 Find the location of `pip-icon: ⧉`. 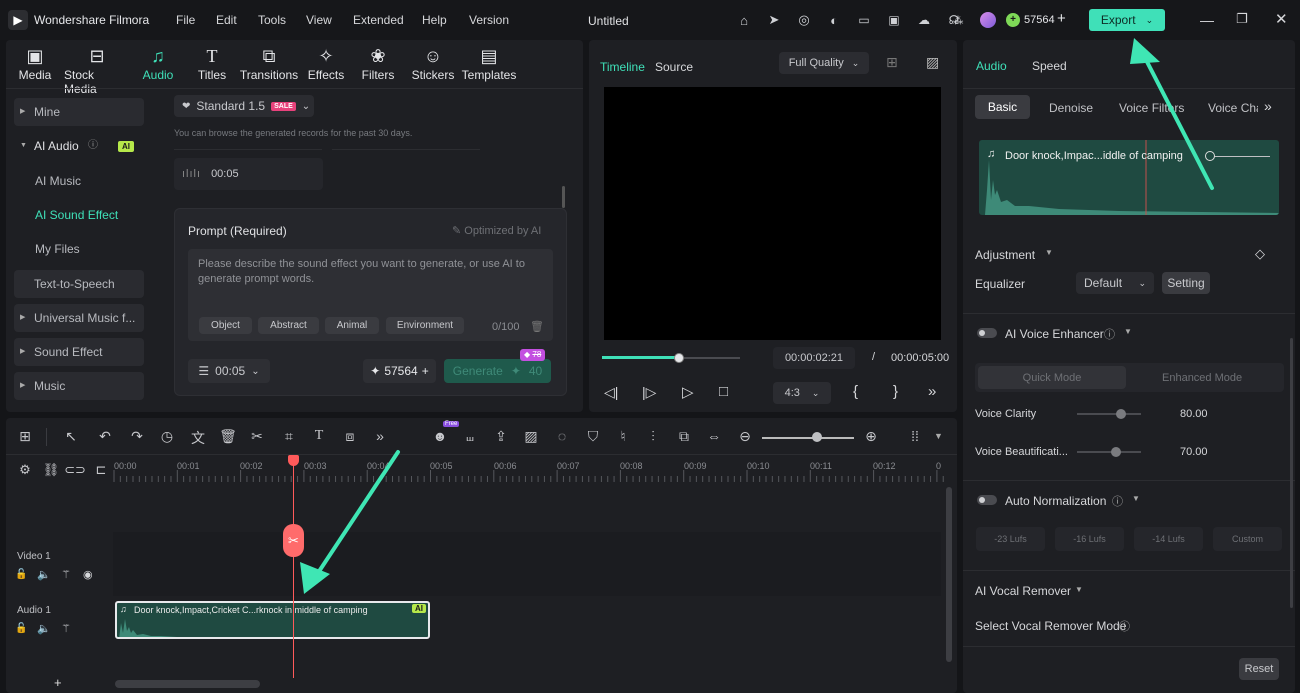

pip-icon: ⧉ is located at coordinates (684, 437).